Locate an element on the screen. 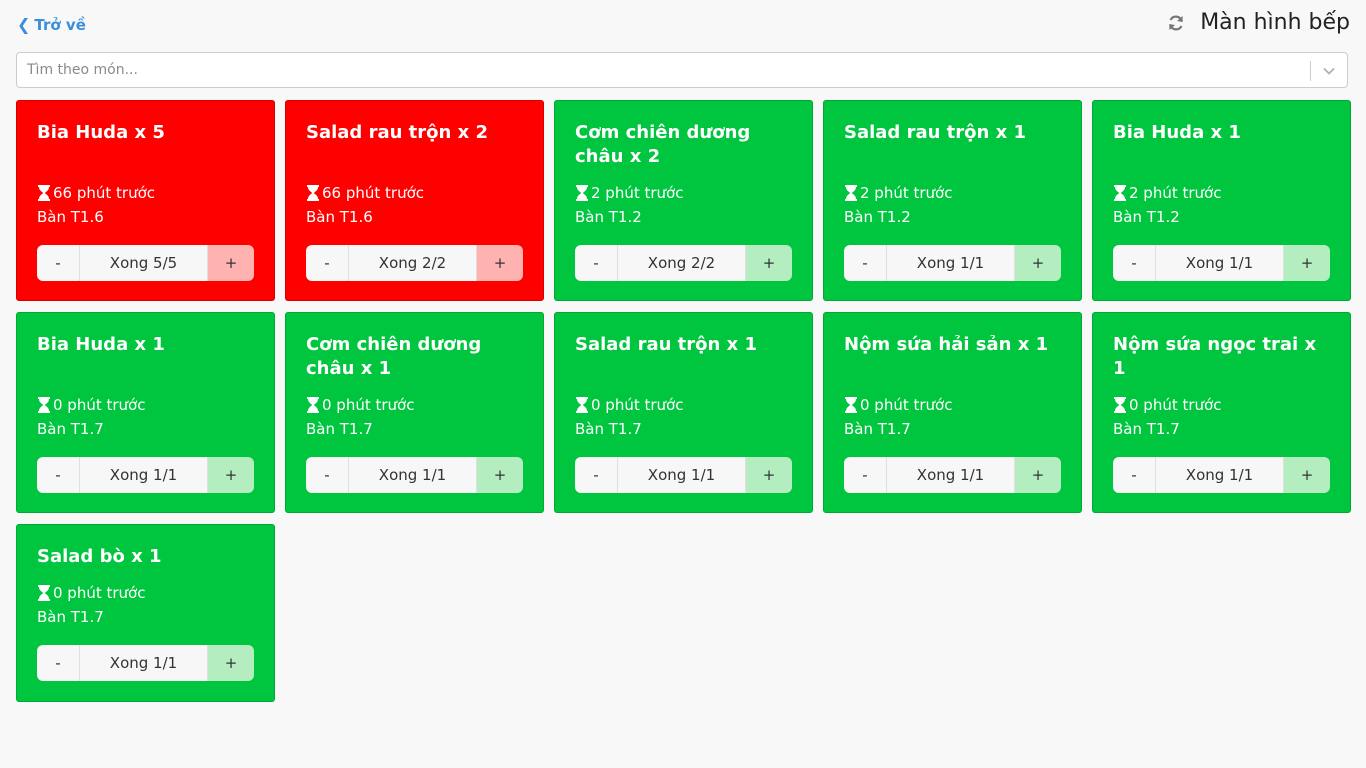  dish-name: Cơm chiên dương châu x 1 is located at coordinates (394, 356).